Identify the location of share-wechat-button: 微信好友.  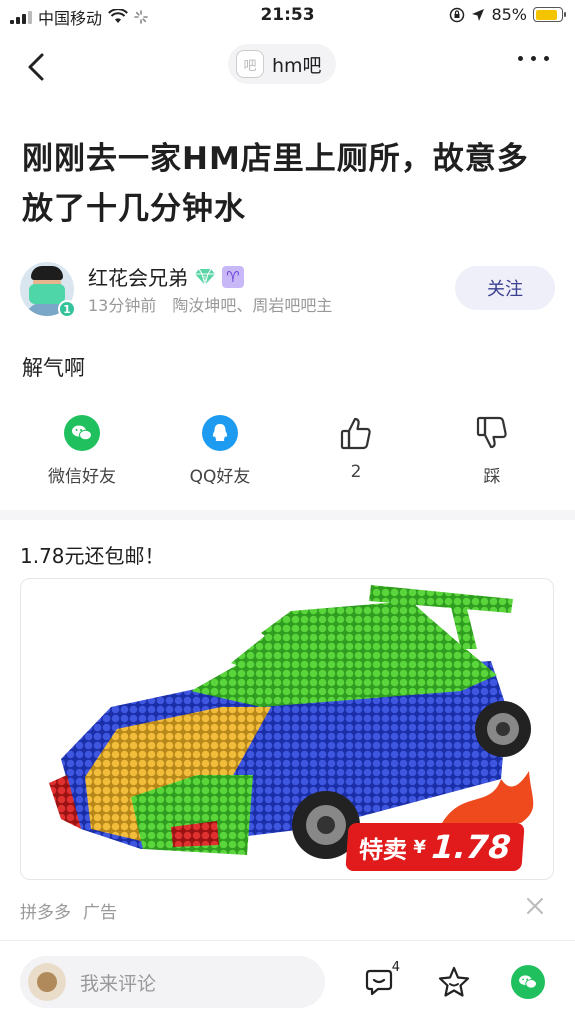
(82, 450).